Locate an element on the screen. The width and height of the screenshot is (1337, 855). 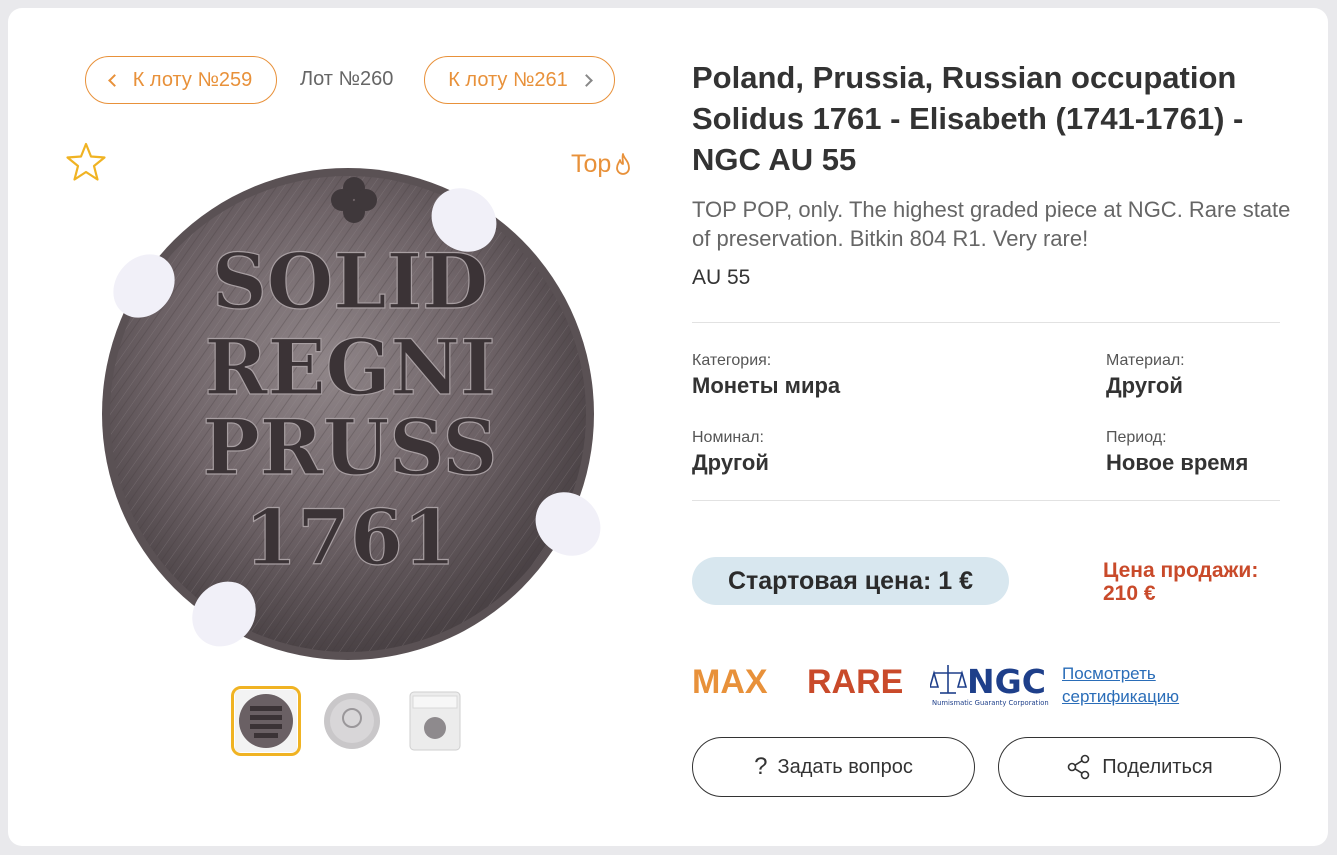
prev-lot-button: К лоту №259 is located at coordinates (181, 80).